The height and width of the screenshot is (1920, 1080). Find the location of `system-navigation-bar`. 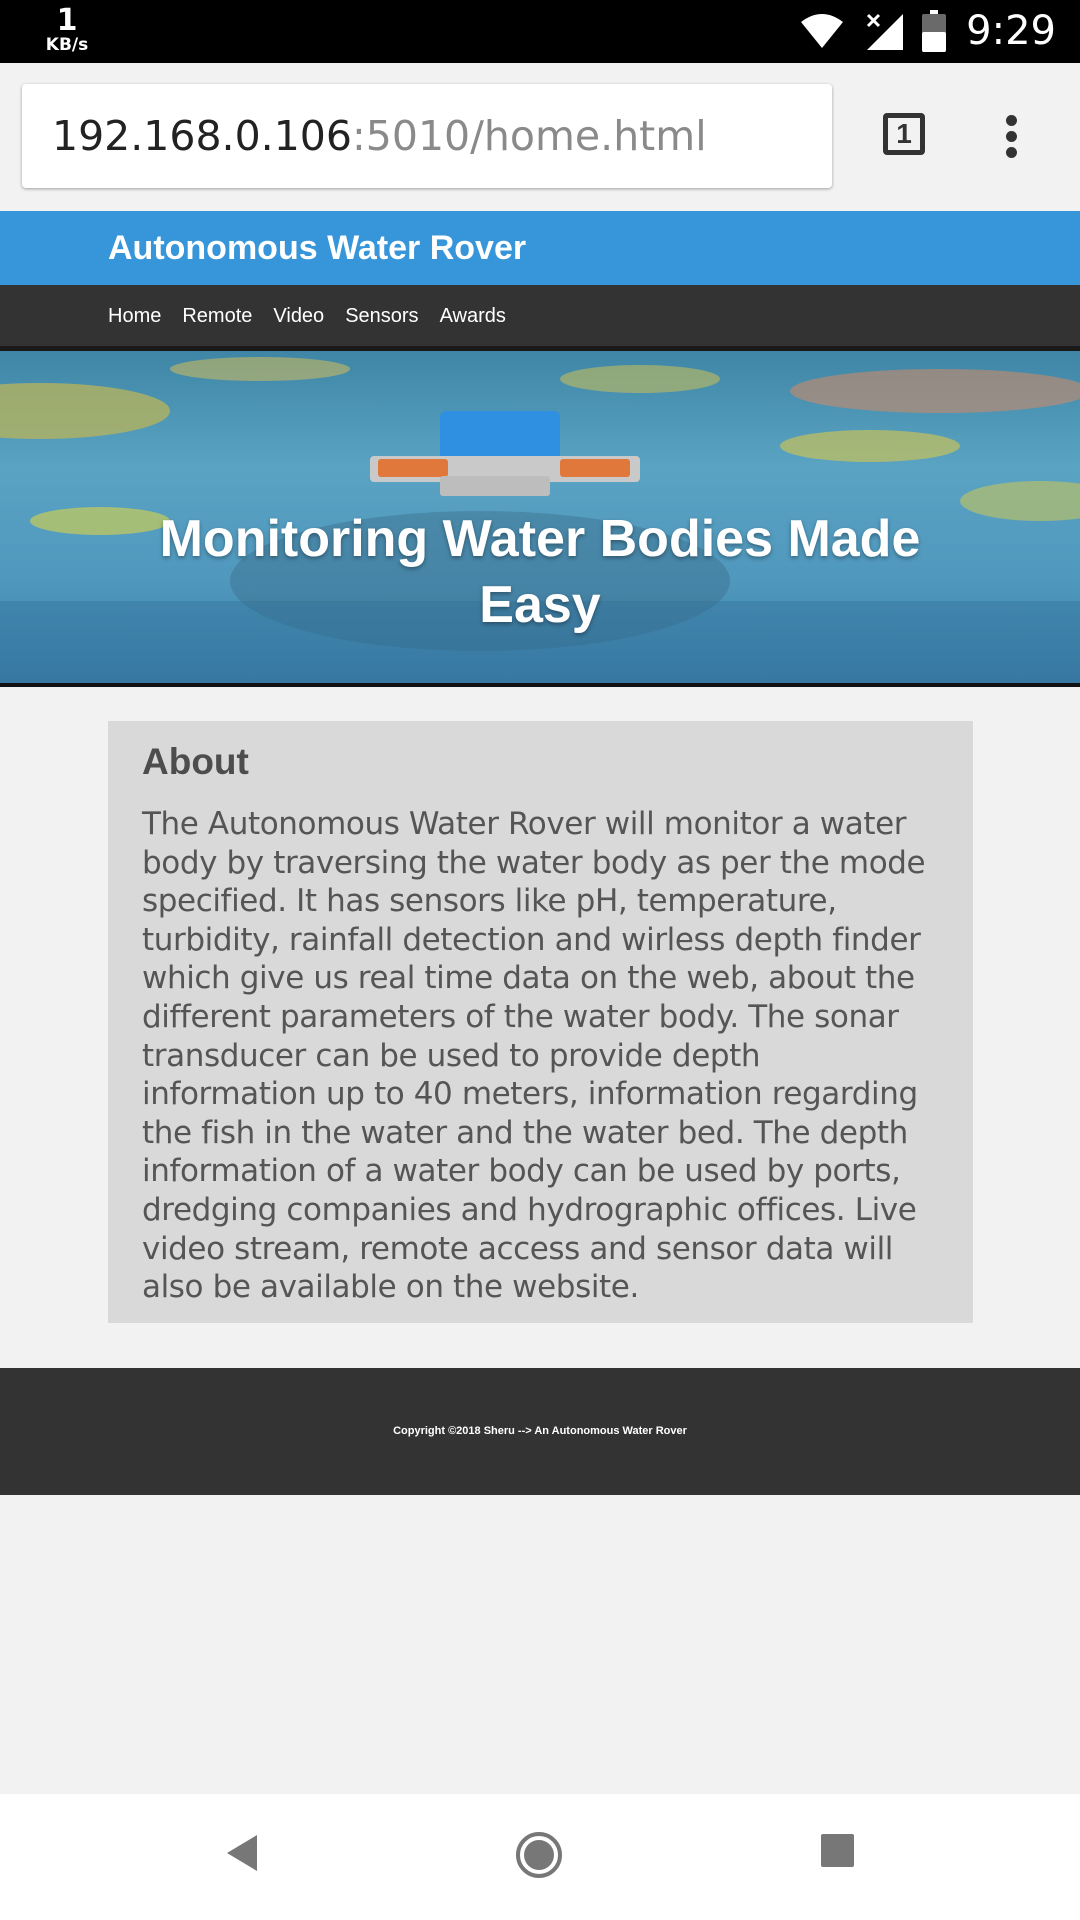

system-navigation-bar is located at coordinates (540, 1857).